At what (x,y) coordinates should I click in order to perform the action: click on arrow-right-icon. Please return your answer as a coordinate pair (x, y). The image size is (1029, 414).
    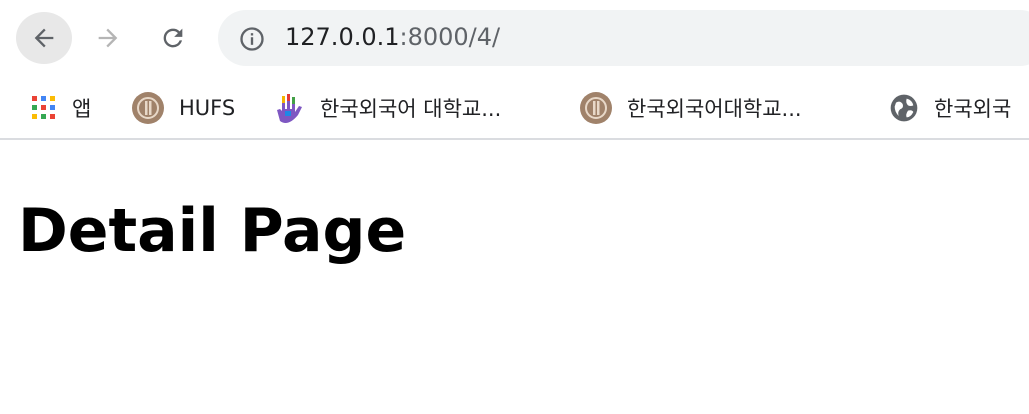
    Looking at the image, I should click on (108, 38).